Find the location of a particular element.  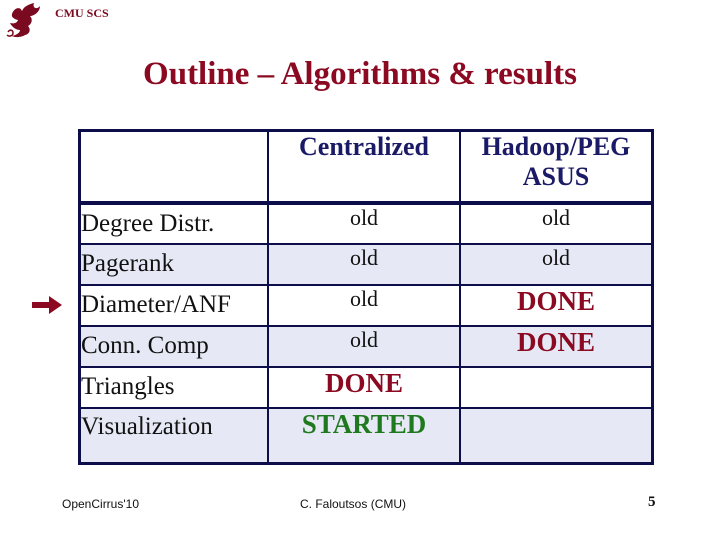

footer-event: OpenCirrus'10 is located at coordinates (100, 504).